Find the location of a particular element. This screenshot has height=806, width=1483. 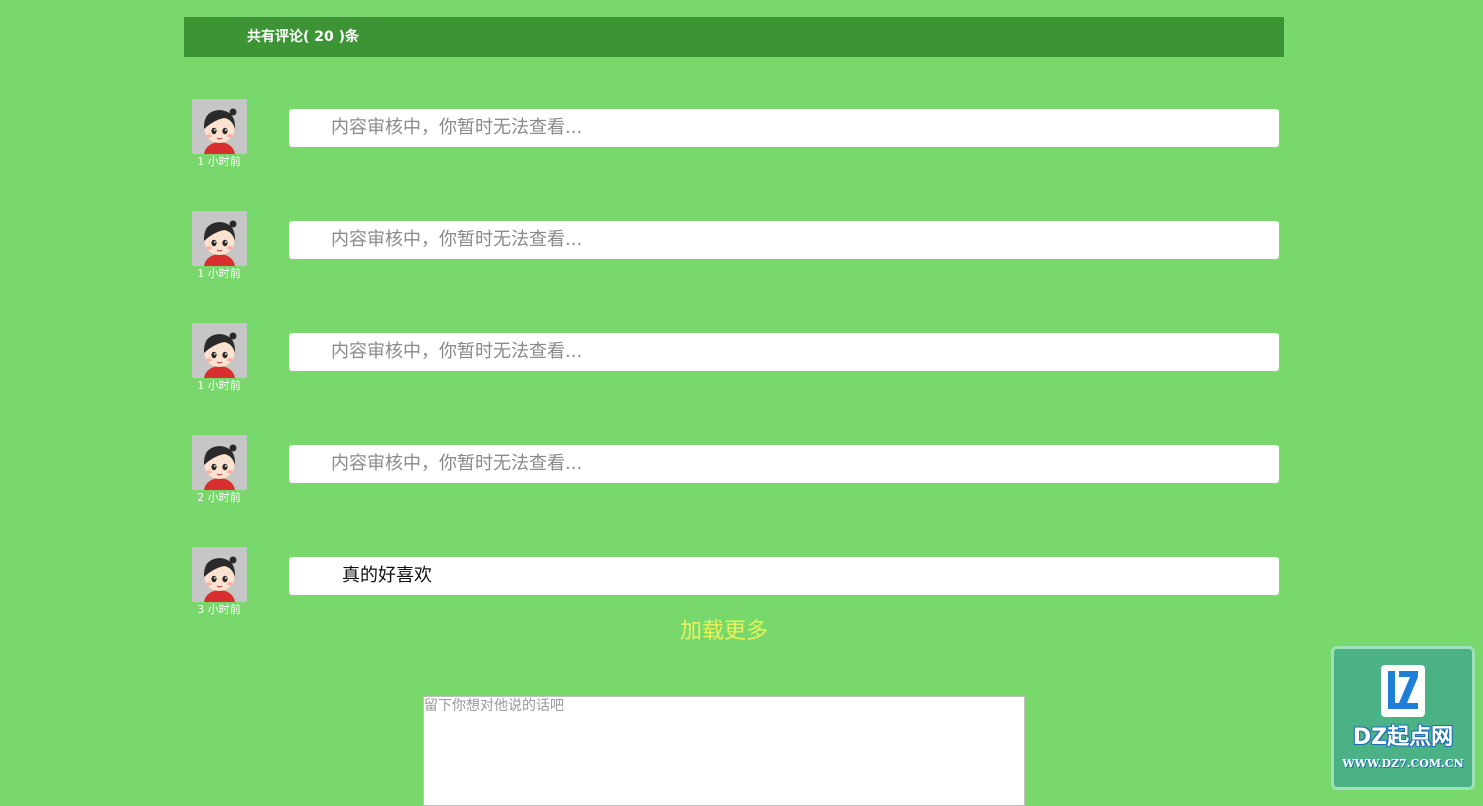

comment-content: 真的好喜欢 is located at coordinates (784, 576).